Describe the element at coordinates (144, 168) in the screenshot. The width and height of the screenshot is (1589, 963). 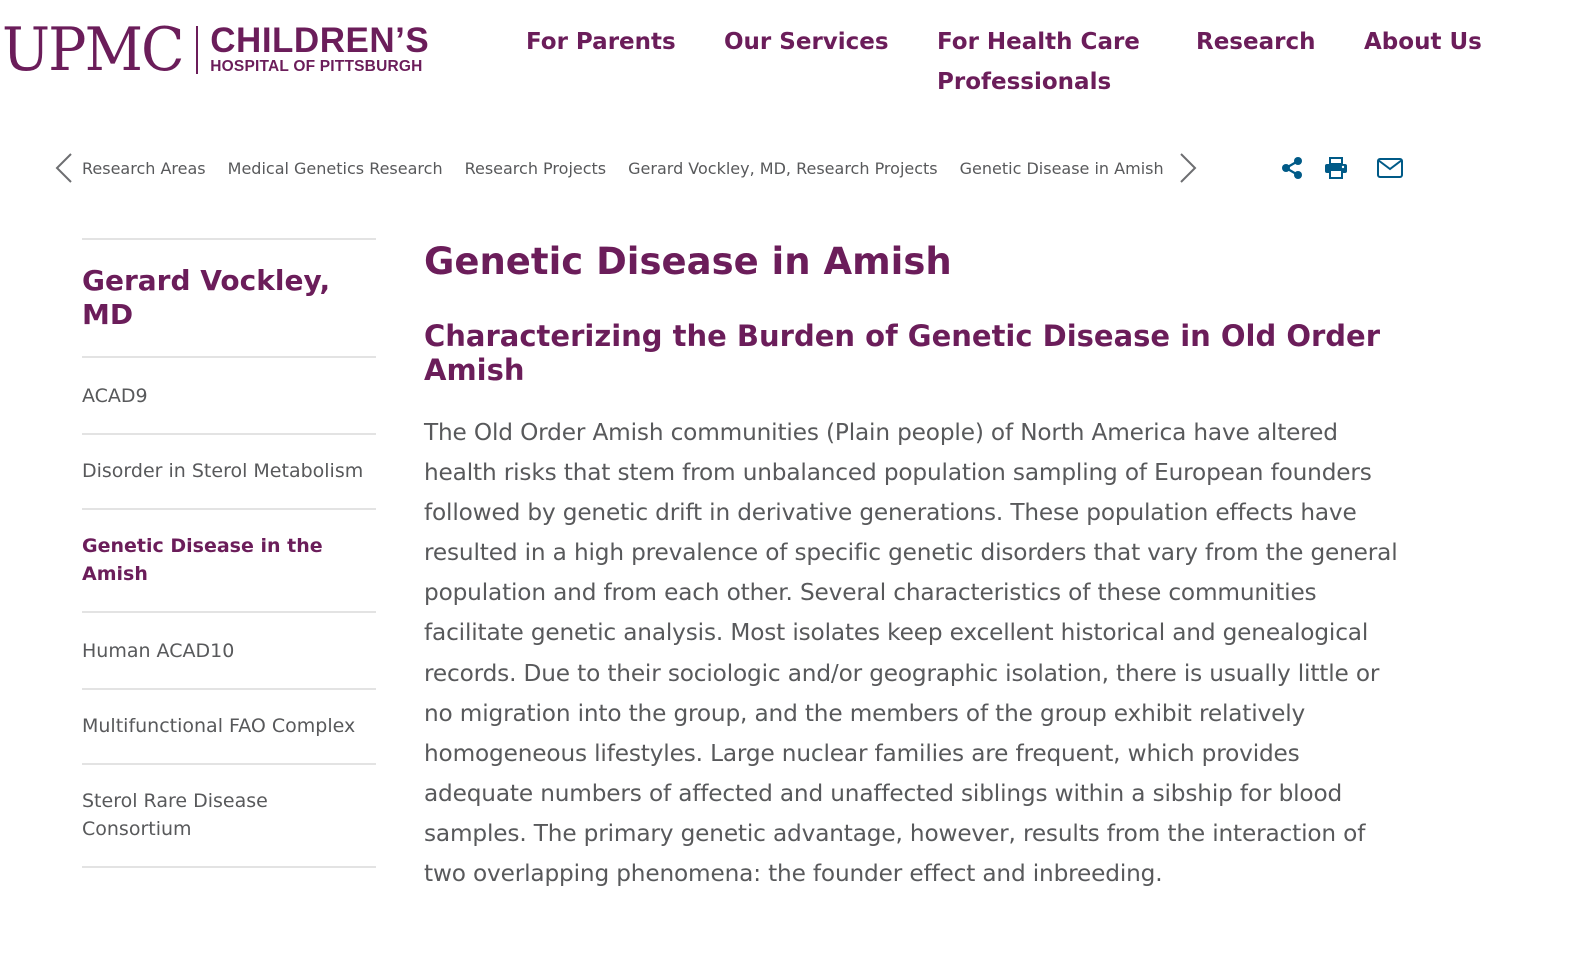
I see `breadcrumb-item: Research Areas` at that location.